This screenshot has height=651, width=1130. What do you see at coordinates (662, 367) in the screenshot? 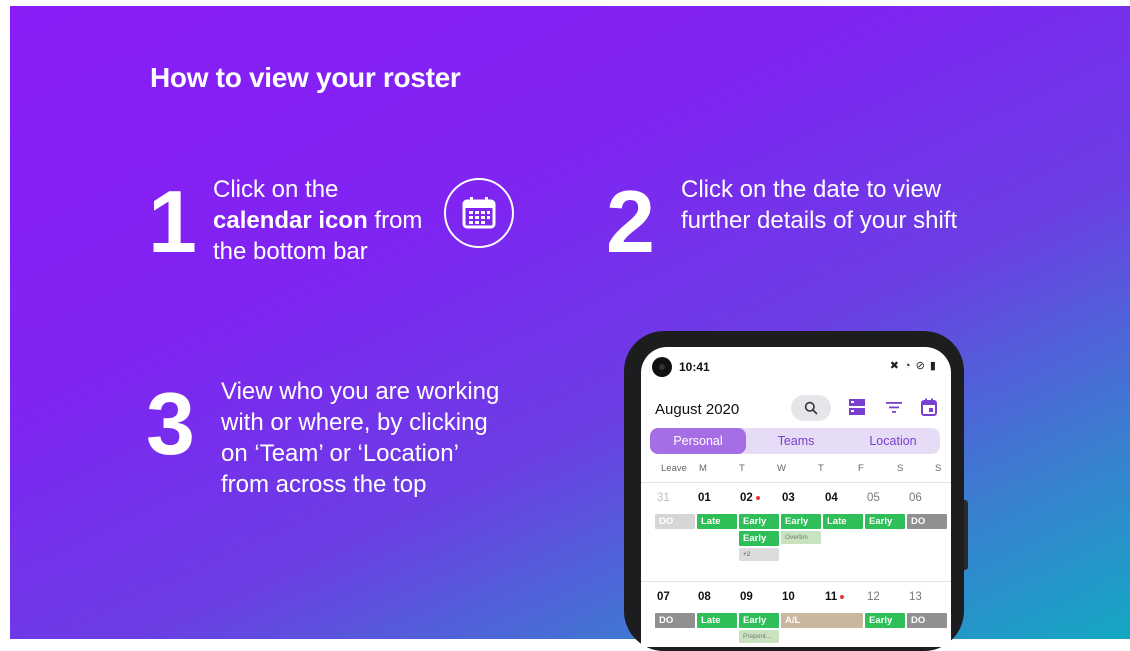
I see `front-camera` at bounding box center [662, 367].